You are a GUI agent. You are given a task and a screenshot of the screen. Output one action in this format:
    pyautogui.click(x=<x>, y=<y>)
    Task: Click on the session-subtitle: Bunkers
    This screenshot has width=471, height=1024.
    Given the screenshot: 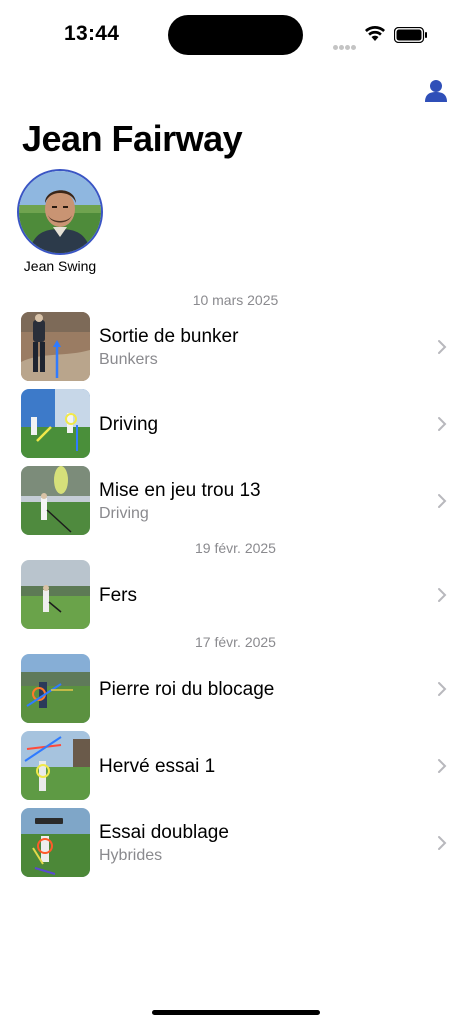 What is the action you would take?
    pyautogui.click(x=128, y=359)
    